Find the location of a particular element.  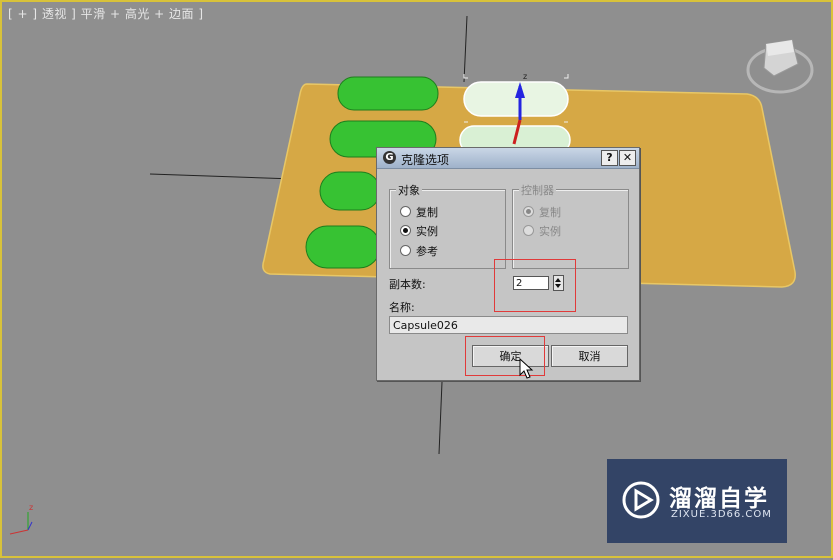

controller-radio-copy-label: 复制 is located at coordinates (550, 212).